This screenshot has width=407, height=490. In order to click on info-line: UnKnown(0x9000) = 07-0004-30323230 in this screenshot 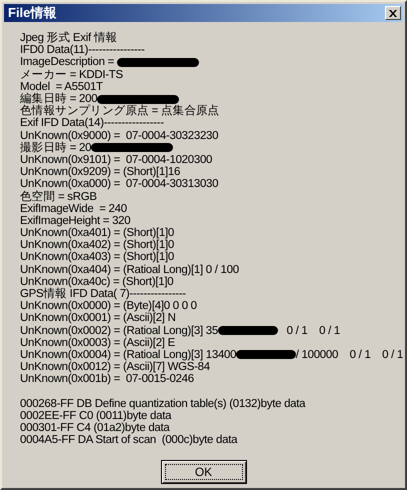, I will do `click(119, 136)`.